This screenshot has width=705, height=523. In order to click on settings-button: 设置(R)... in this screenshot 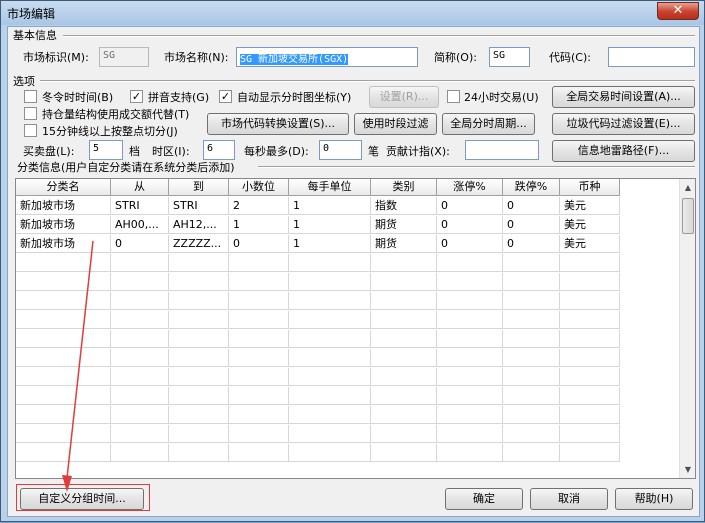, I will do `click(404, 97)`.